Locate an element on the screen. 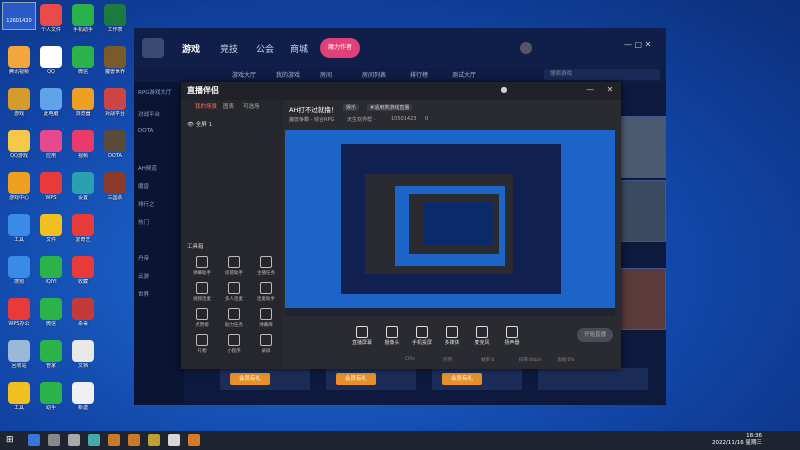 Image resolution: width=800 pixels, height=450 pixels. action-button: 摄像头 is located at coordinates (392, 336).